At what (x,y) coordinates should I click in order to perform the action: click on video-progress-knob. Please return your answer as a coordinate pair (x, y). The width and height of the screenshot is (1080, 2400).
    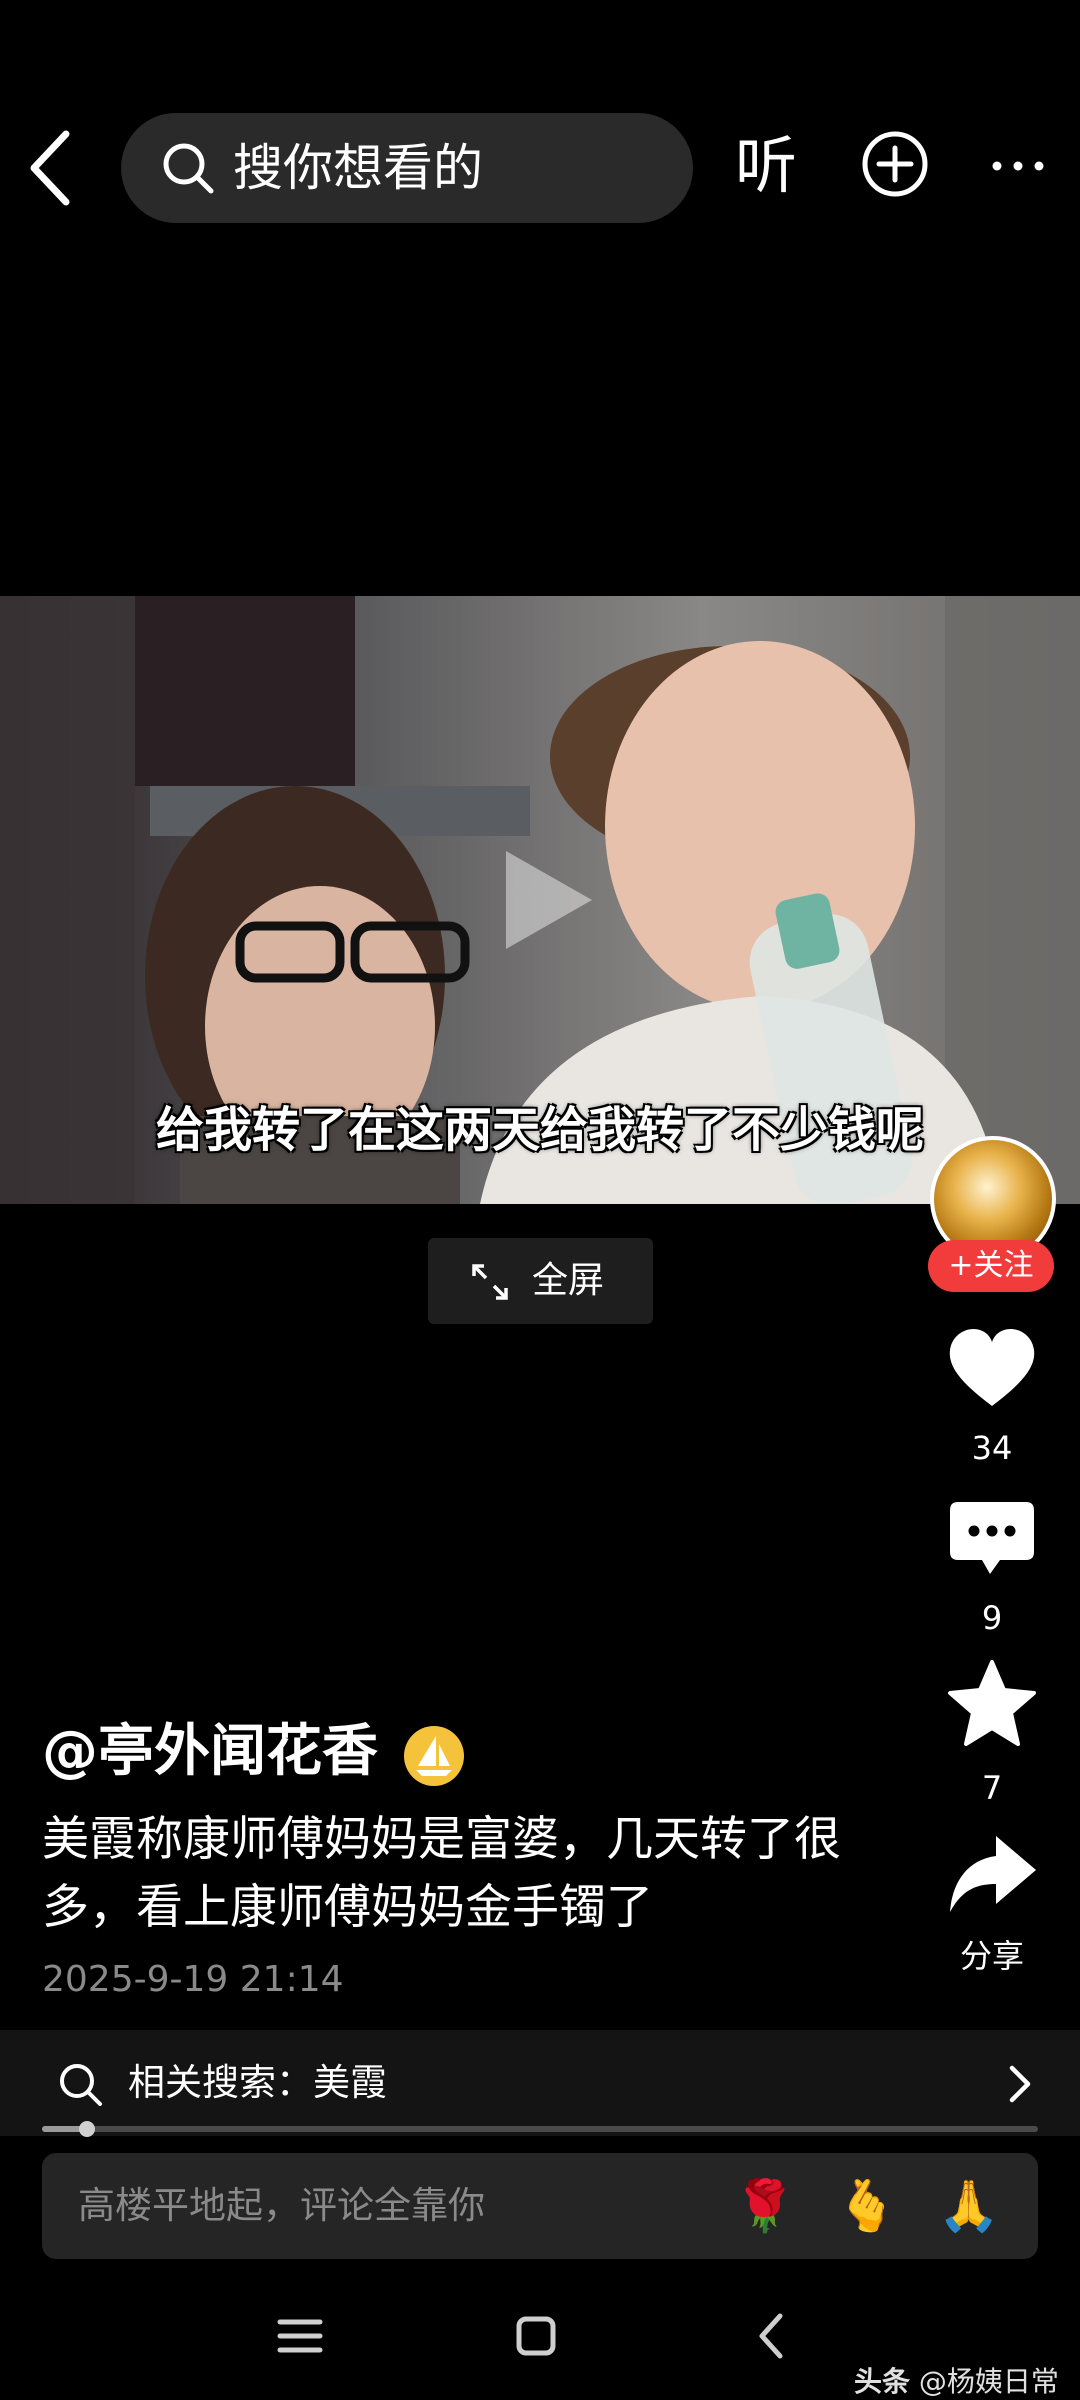
    Looking at the image, I should click on (86, 2129).